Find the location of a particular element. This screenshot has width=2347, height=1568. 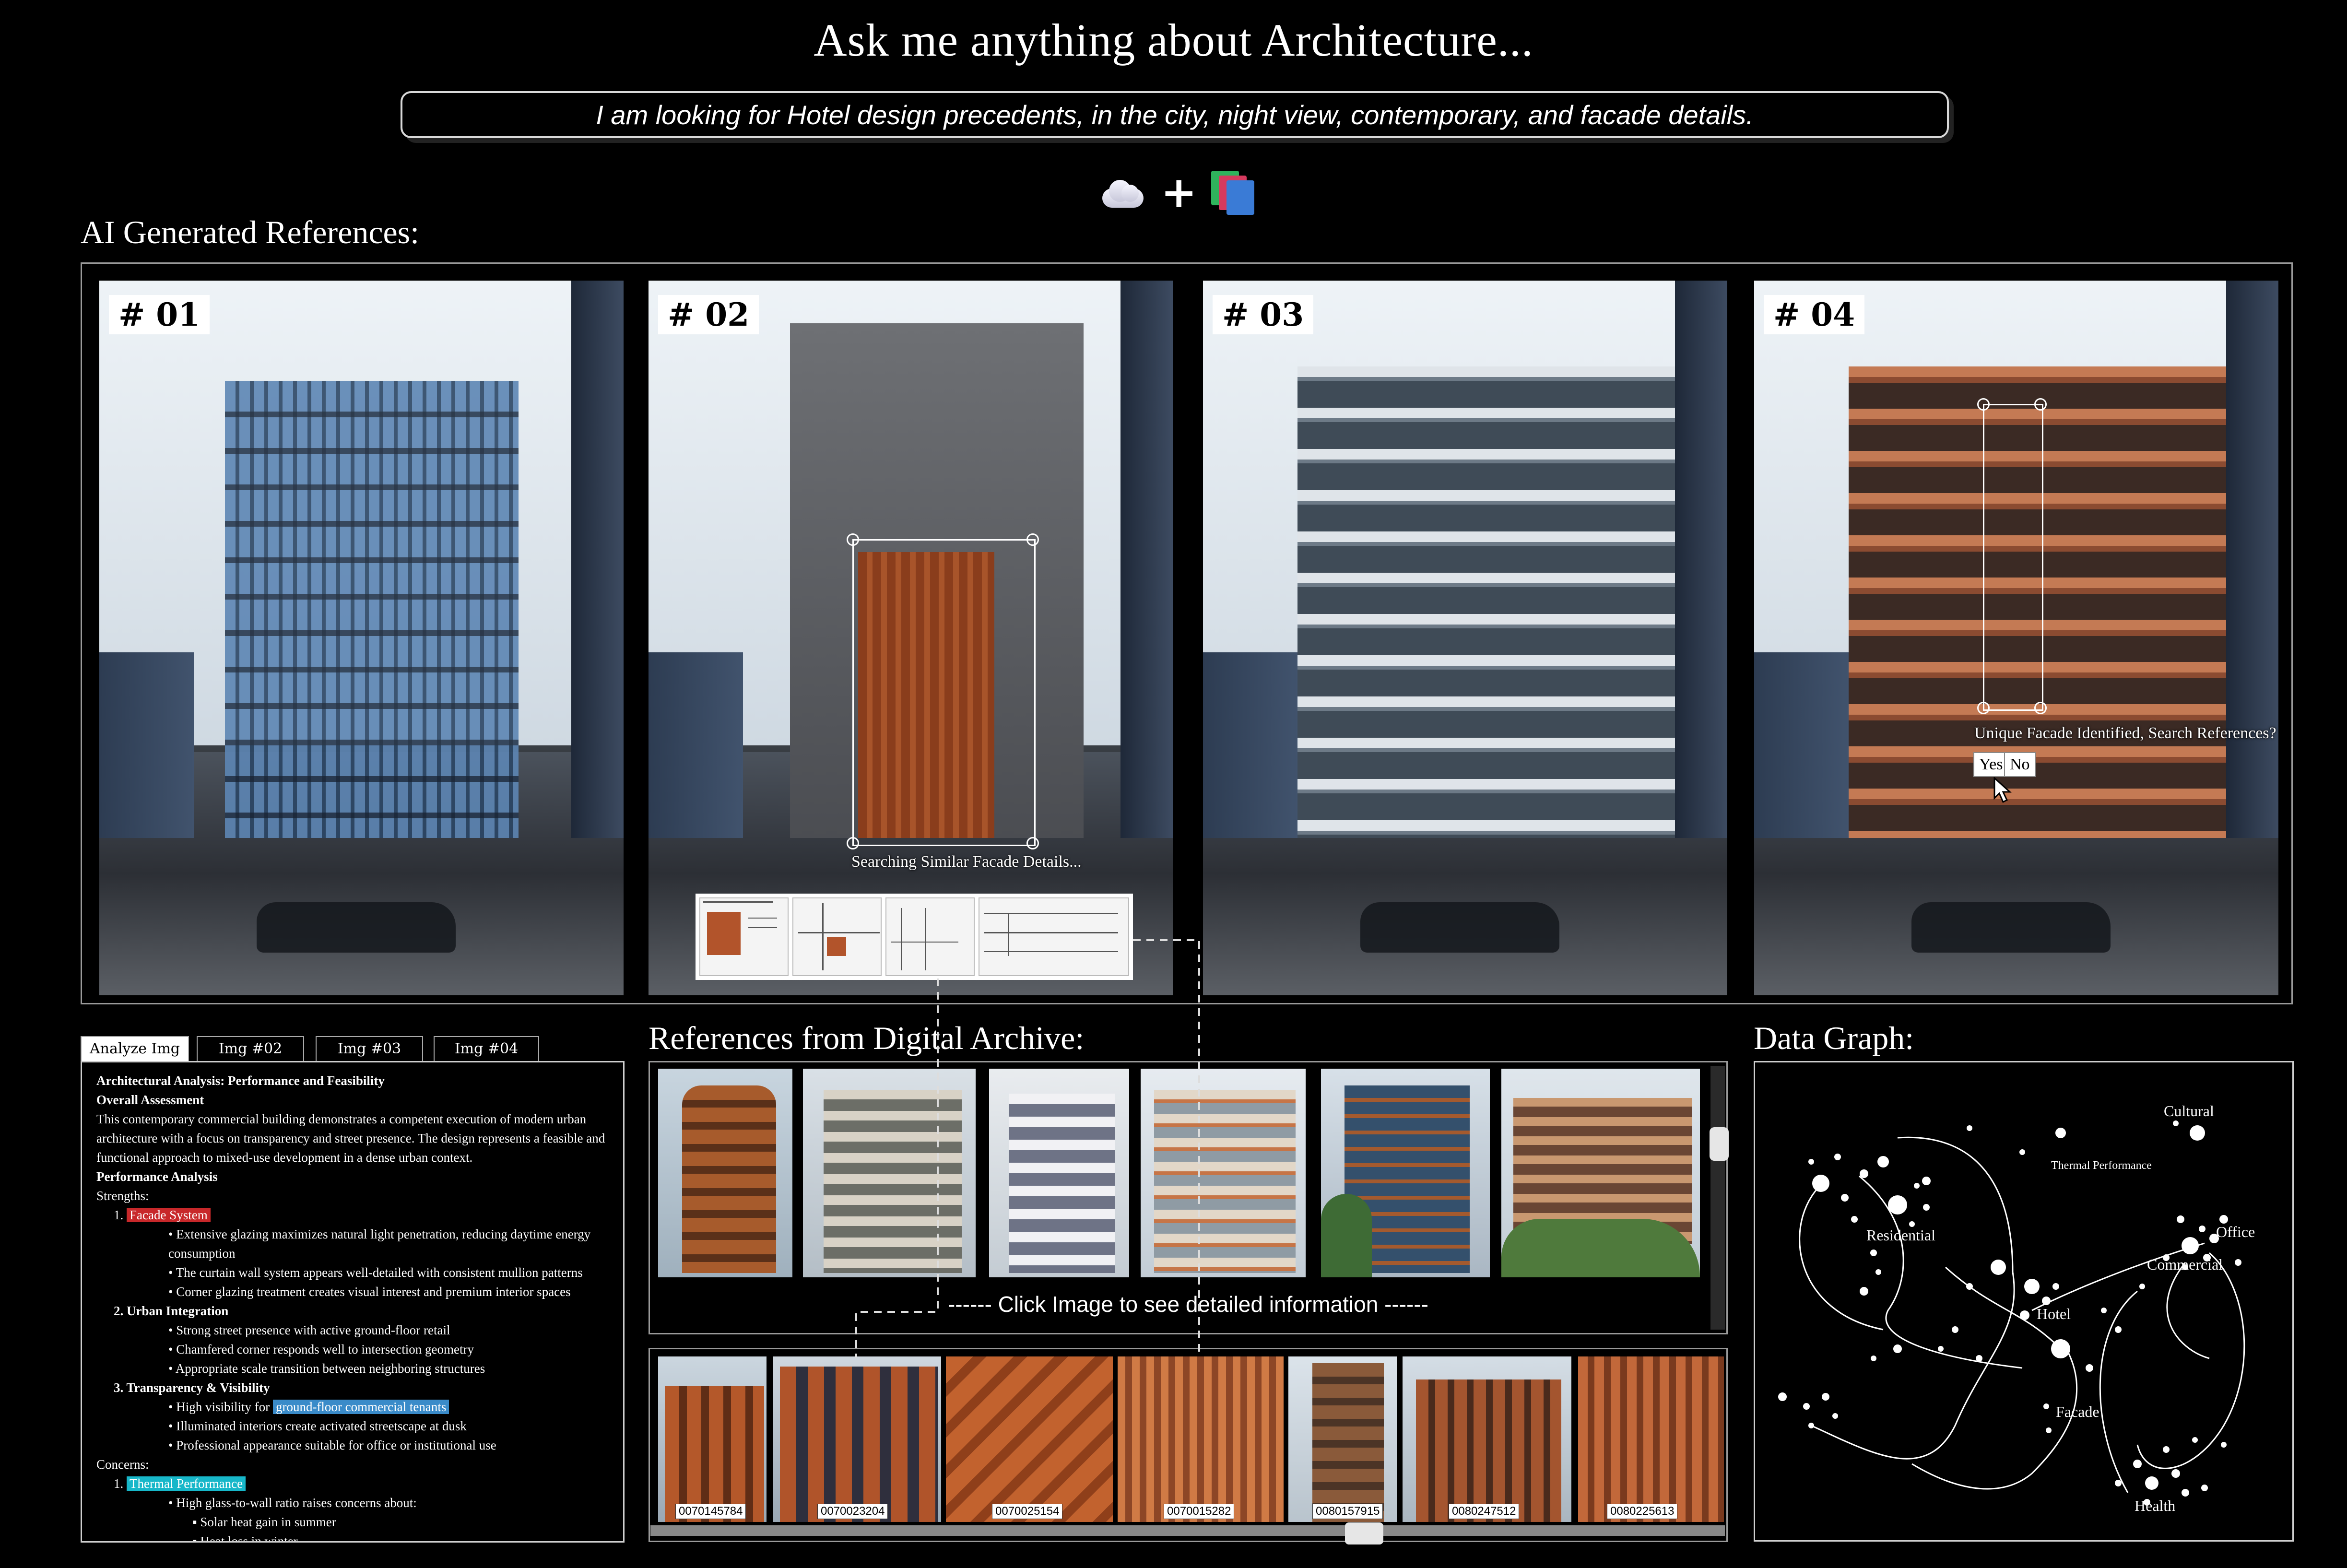

node-label-commercial: Commercial is located at coordinates (2185, 1264).